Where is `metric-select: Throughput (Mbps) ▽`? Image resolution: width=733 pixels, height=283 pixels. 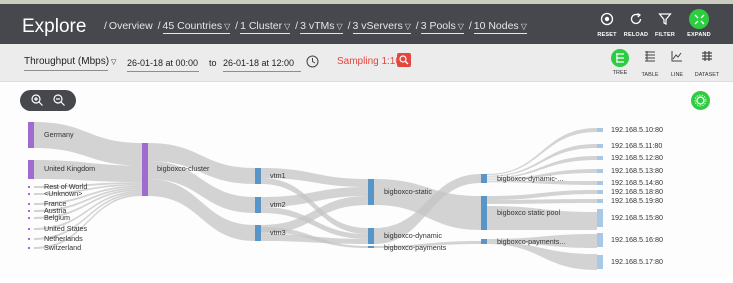 metric-select: Throughput (Mbps) ▽ is located at coordinates (70, 63).